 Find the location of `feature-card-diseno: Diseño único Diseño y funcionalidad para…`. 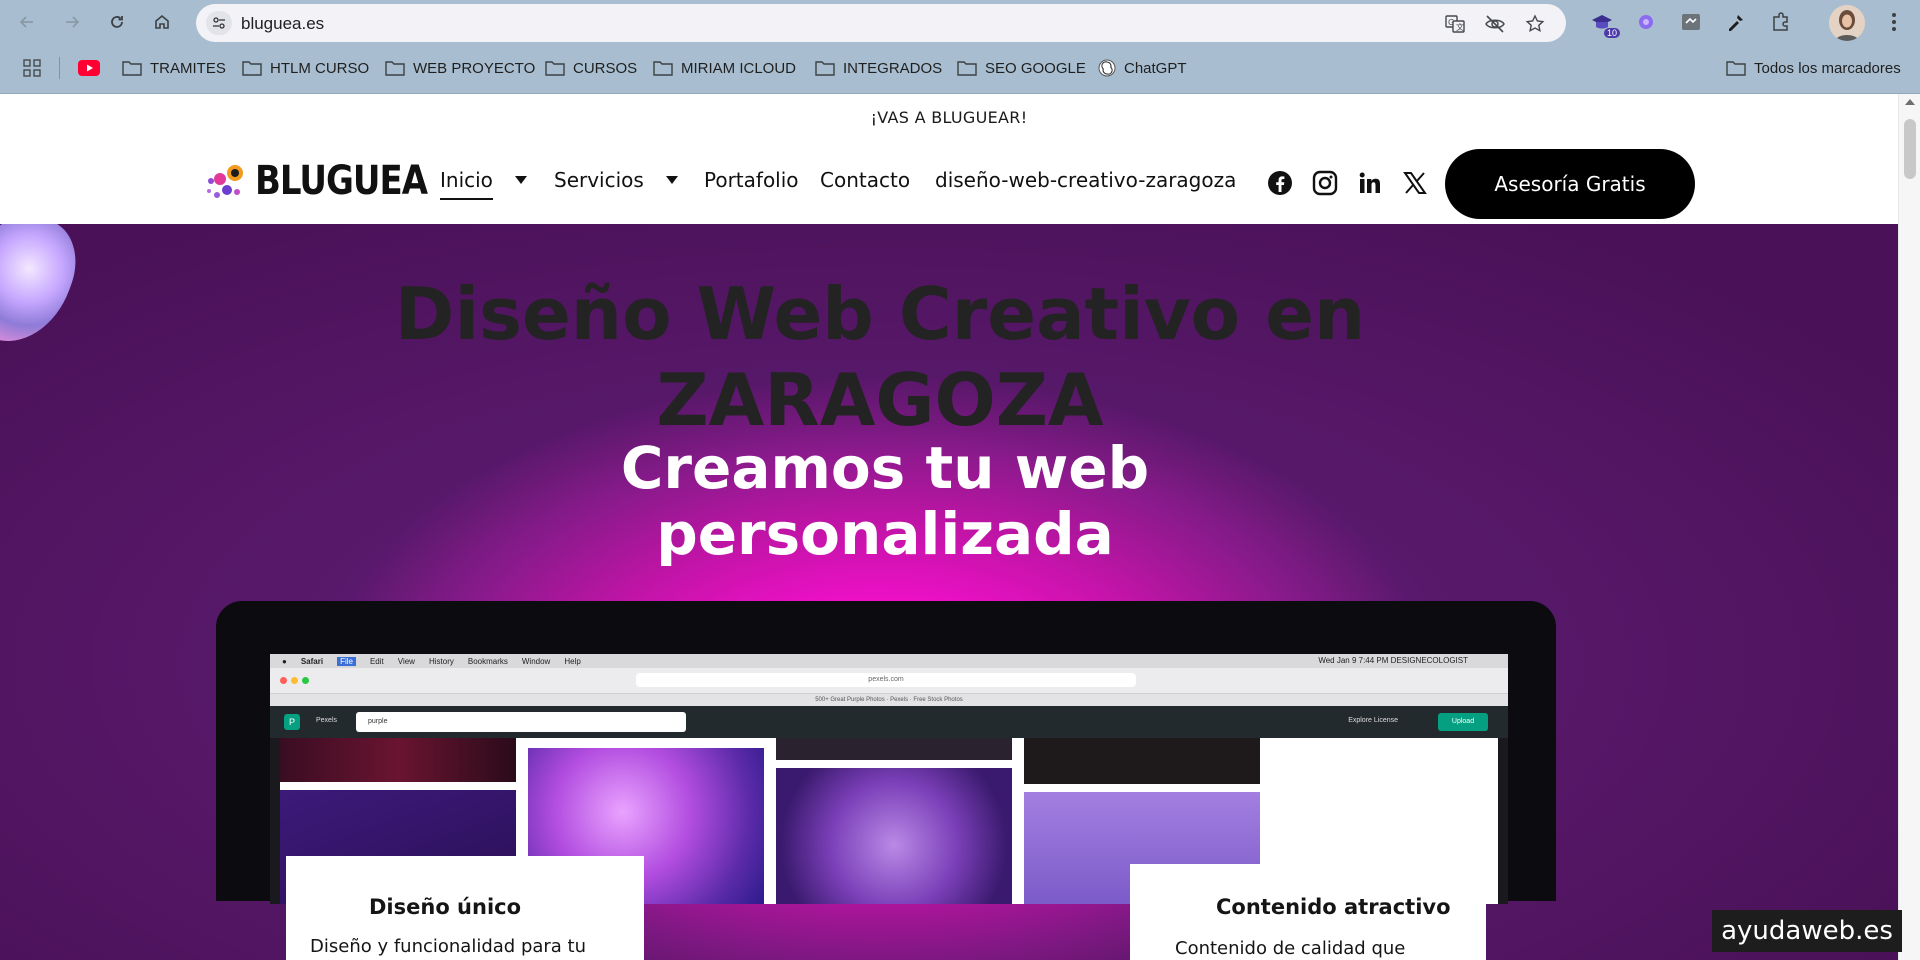

feature-card-diseno: Diseño único Diseño y funcionalidad para… is located at coordinates (465, 908).